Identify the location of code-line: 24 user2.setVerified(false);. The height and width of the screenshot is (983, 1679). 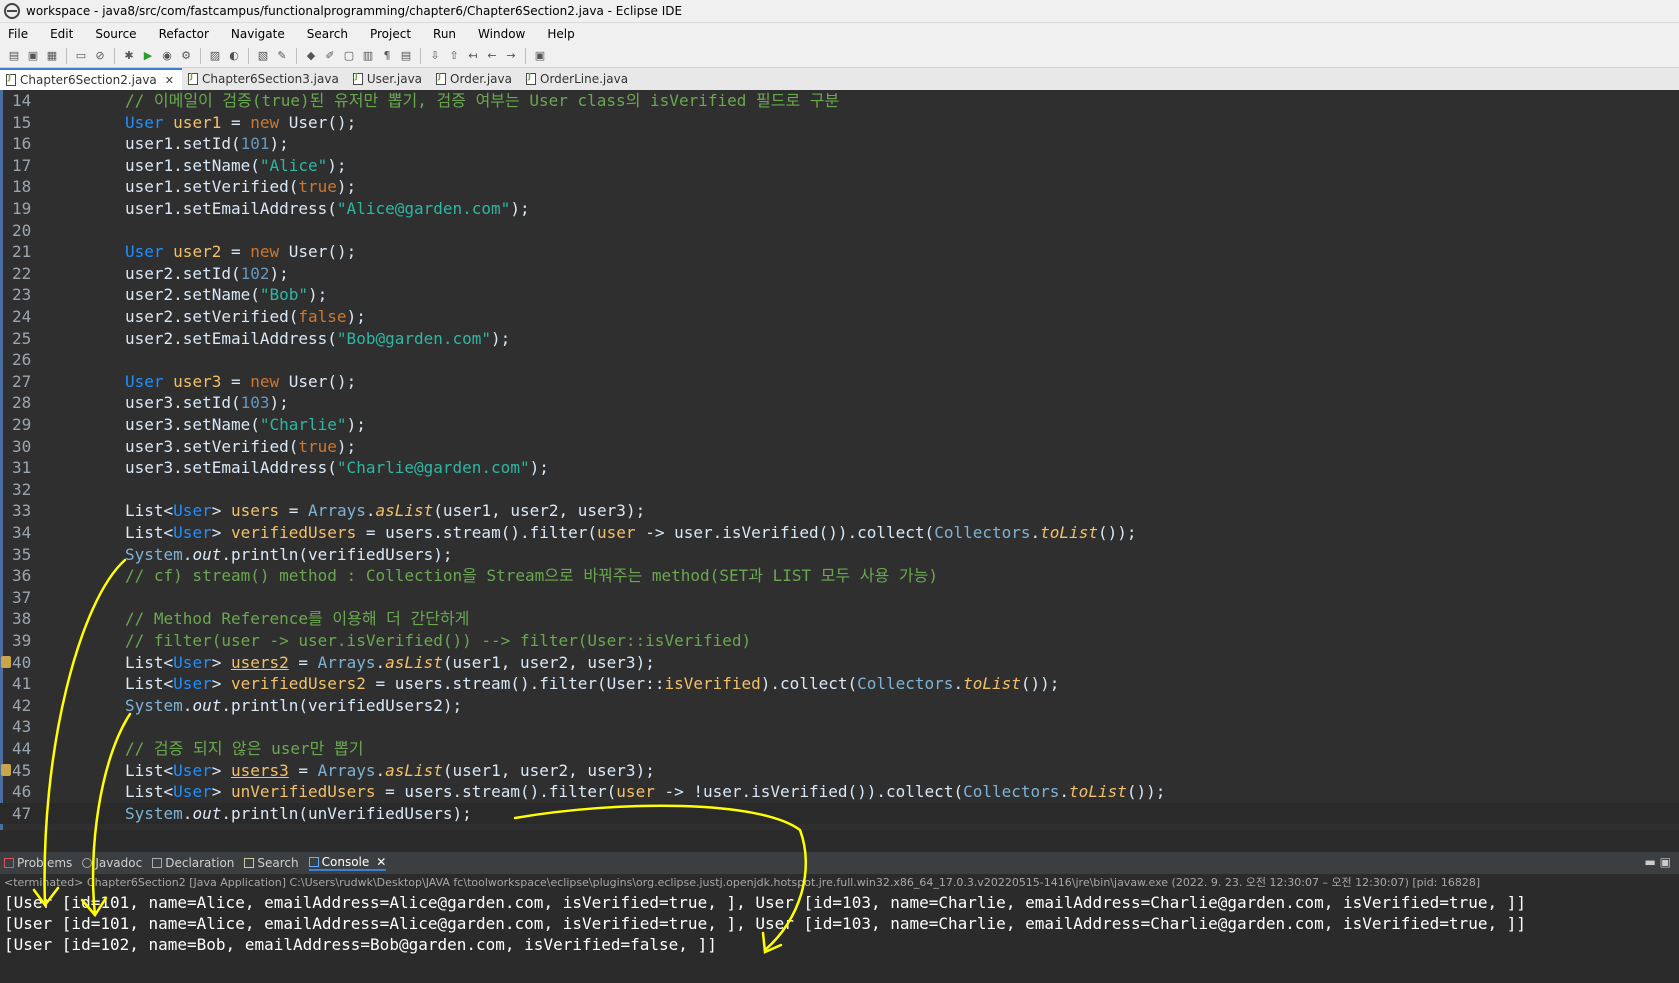
(189, 316).